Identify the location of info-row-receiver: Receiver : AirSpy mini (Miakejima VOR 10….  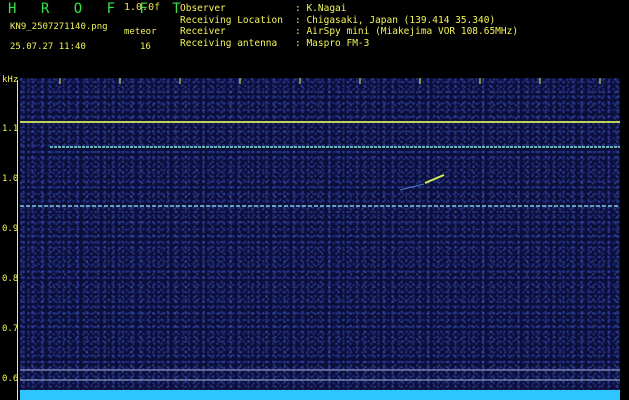
(349, 32).